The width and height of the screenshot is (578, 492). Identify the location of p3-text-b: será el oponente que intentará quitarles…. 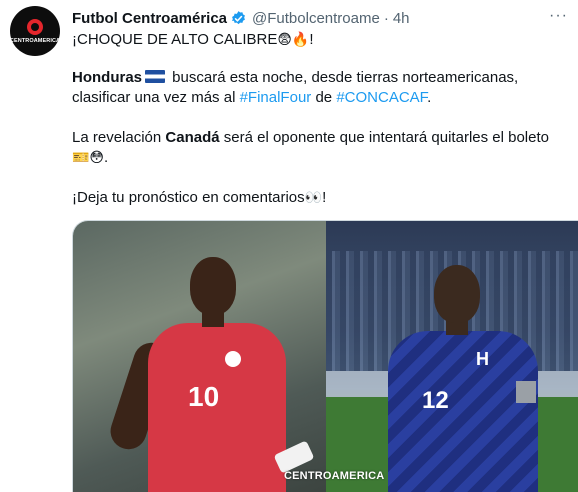
(384, 137).